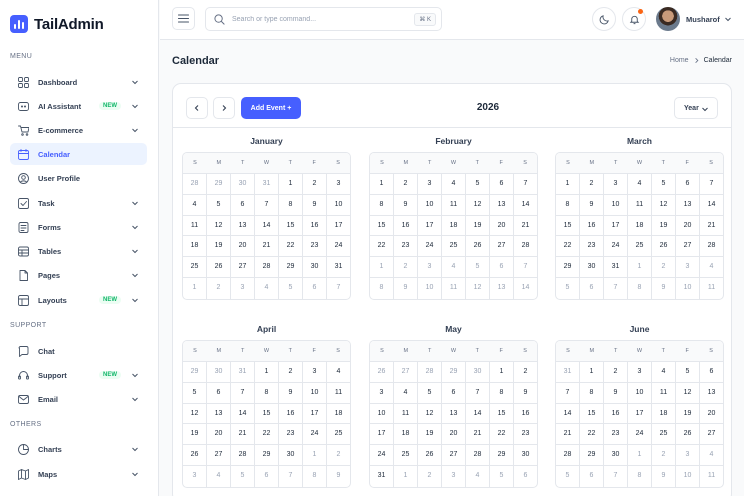 This screenshot has height=496, width=744. I want to click on sidebar-item-task: Task, so click(78, 203).